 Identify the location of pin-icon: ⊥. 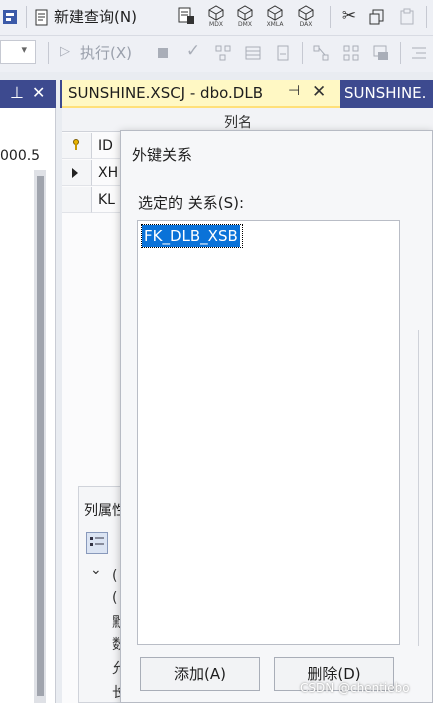
(17, 93).